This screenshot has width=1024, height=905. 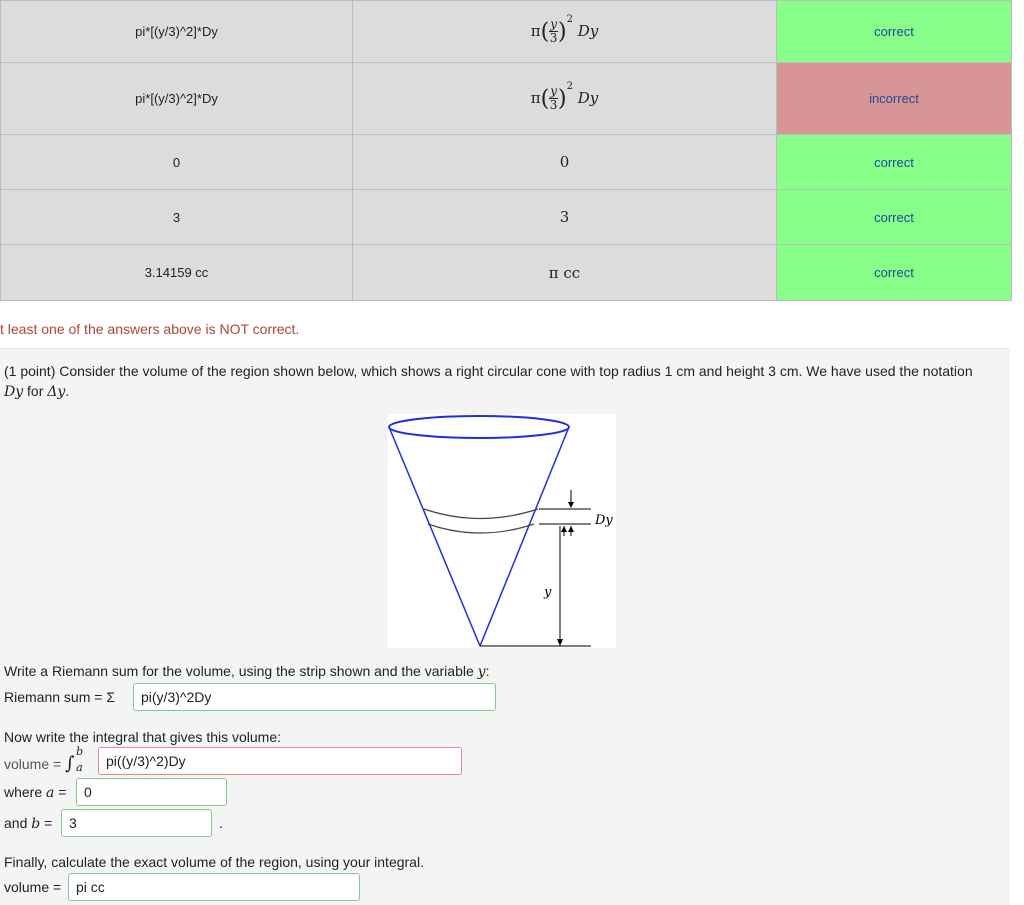 What do you see at coordinates (479, 427) in the screenshot?
I see `cone-top-ellipse` at bounding box center [479, 427].